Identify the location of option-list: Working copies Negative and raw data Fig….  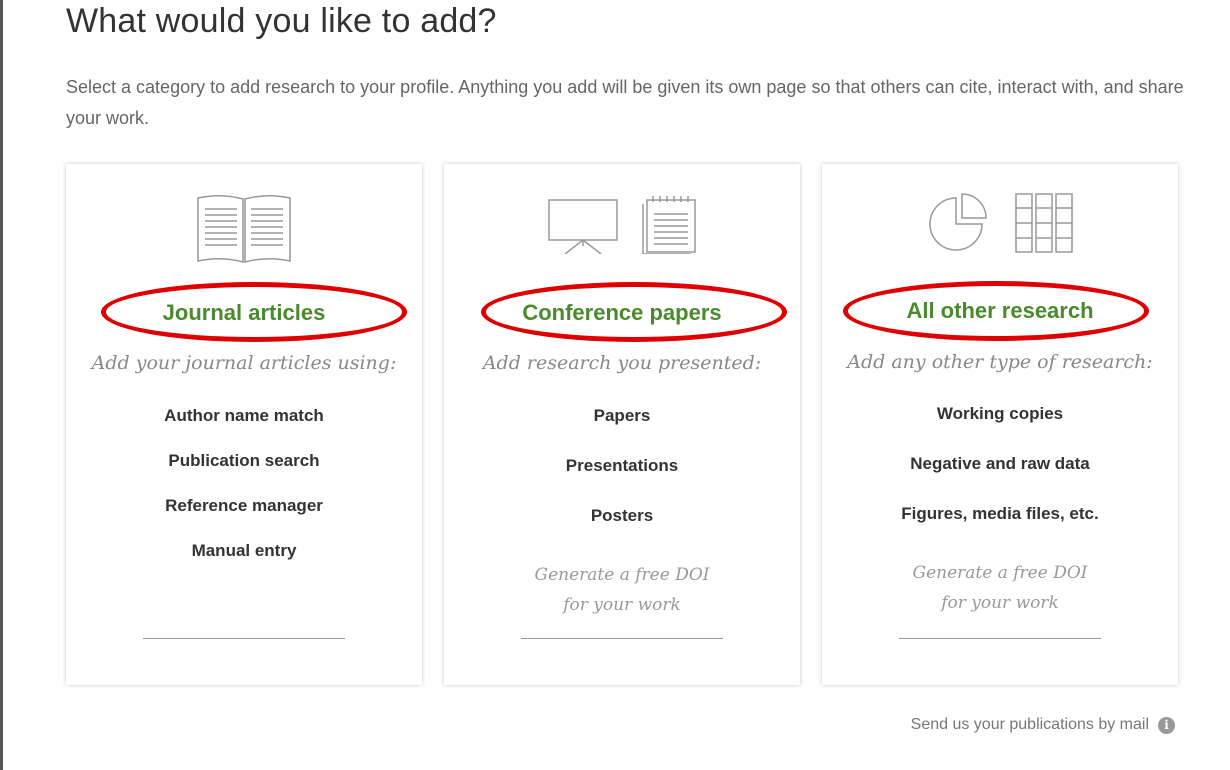
(1000, 477).